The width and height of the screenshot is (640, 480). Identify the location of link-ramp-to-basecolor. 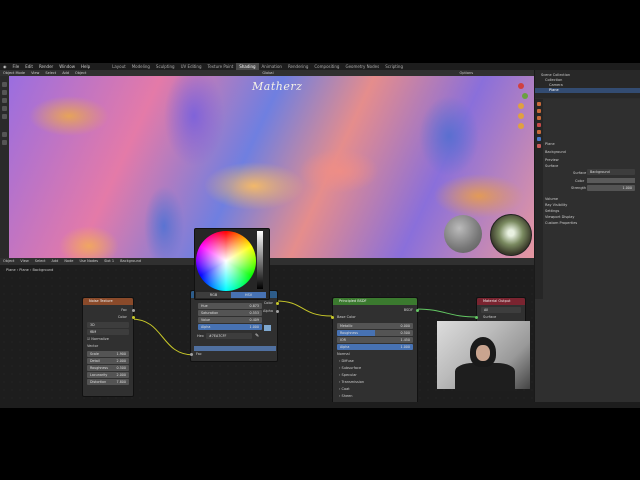
(304, 308).